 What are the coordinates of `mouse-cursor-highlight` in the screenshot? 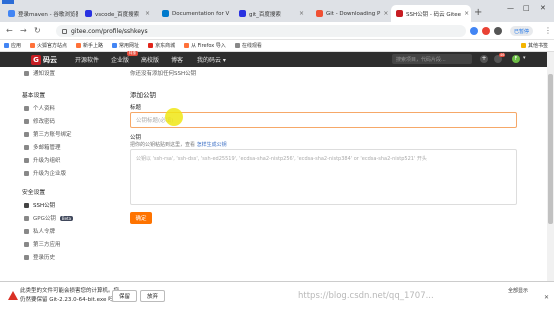 It's located at (174, 117).